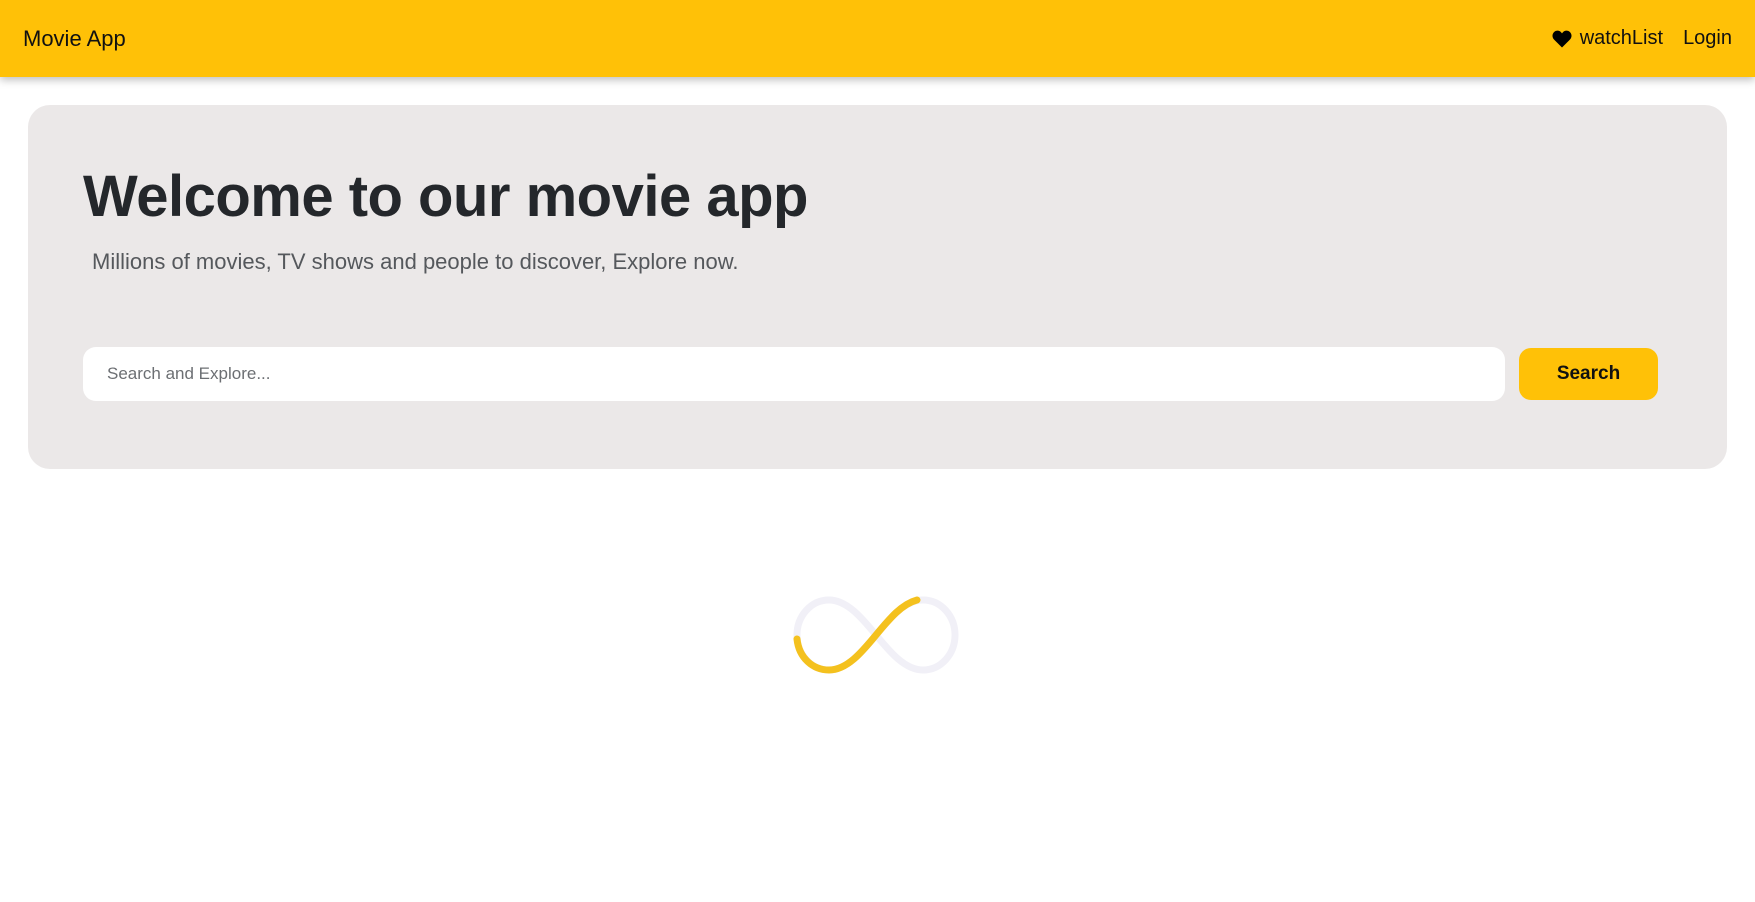  I want to click on brand-link: Movie App, so click(74, 39).